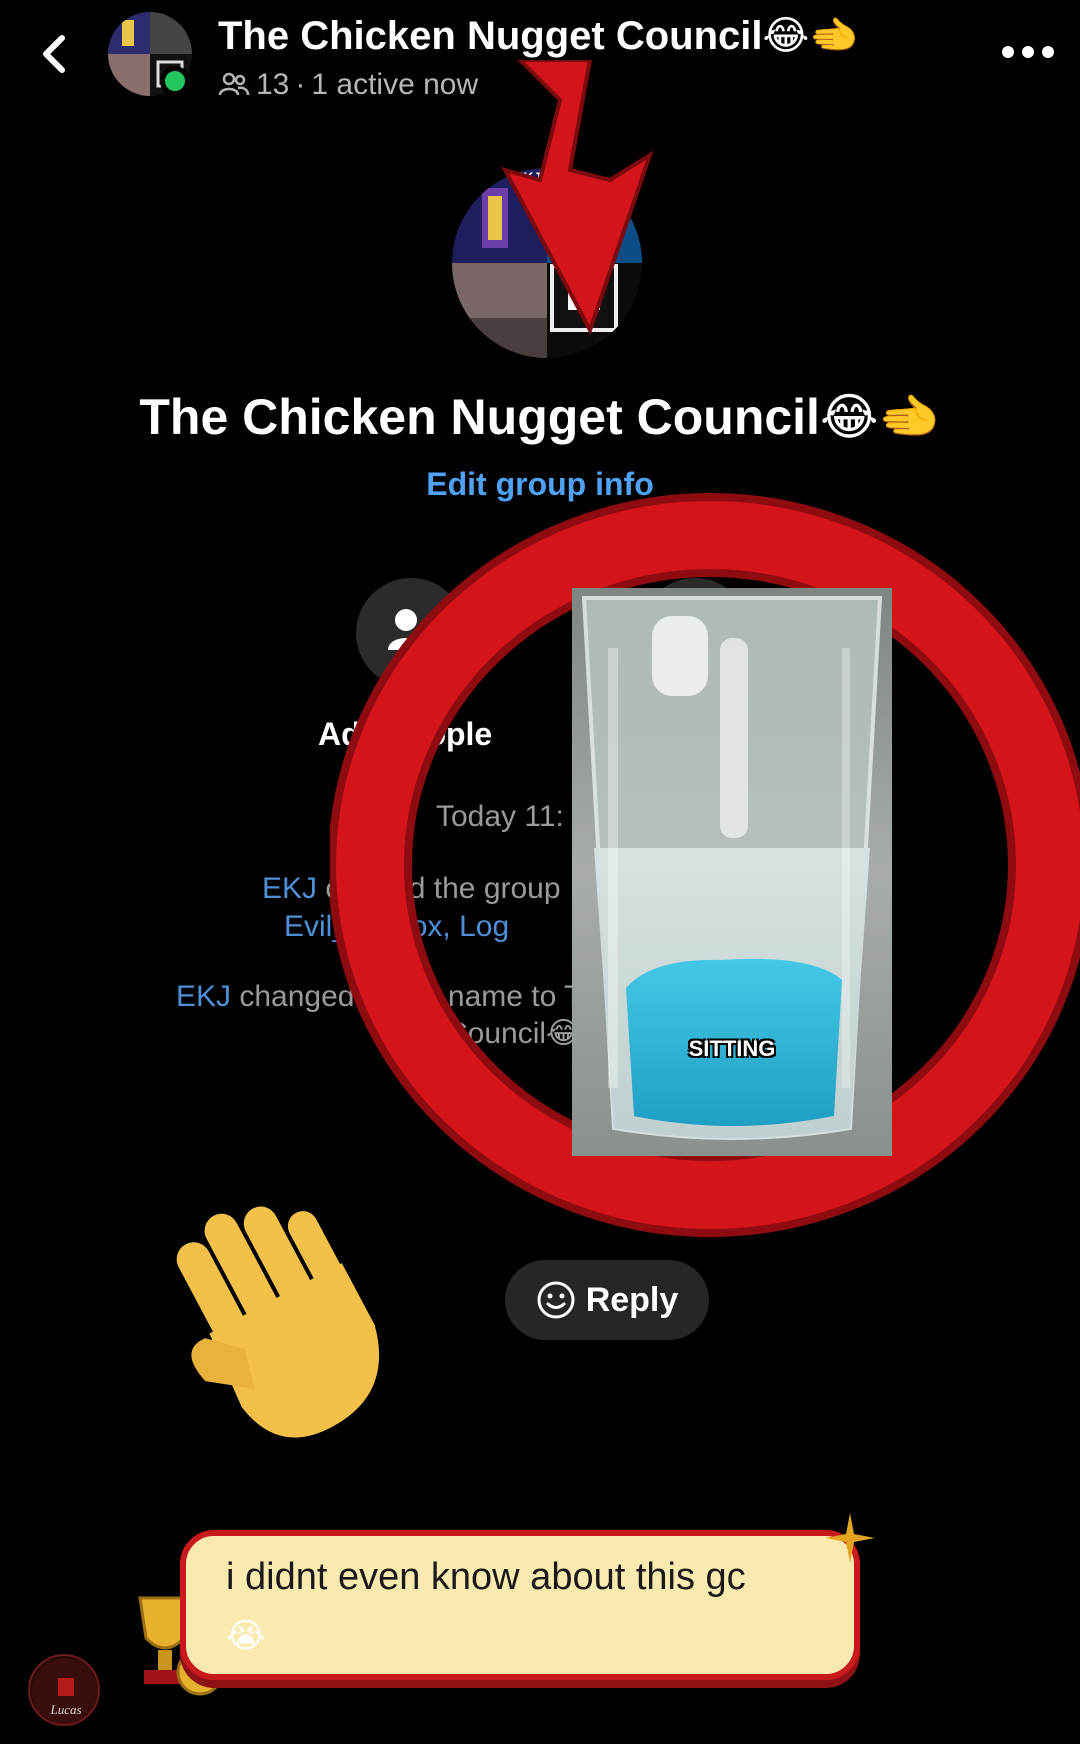  I want to click on member-count: 13, so click(273, 84).